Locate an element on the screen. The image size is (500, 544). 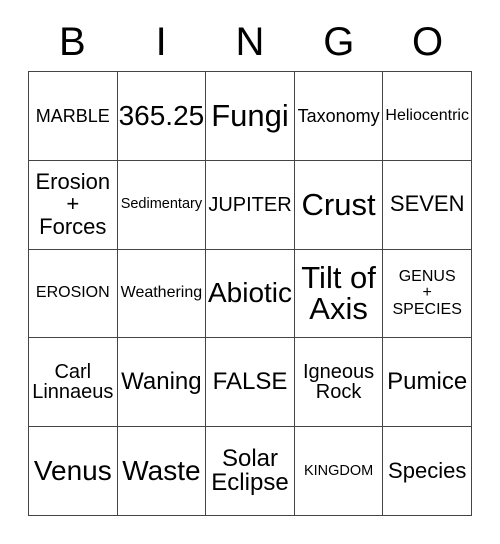
bingo-cell-b1: MARBLE is located at coordinates (73, 116).